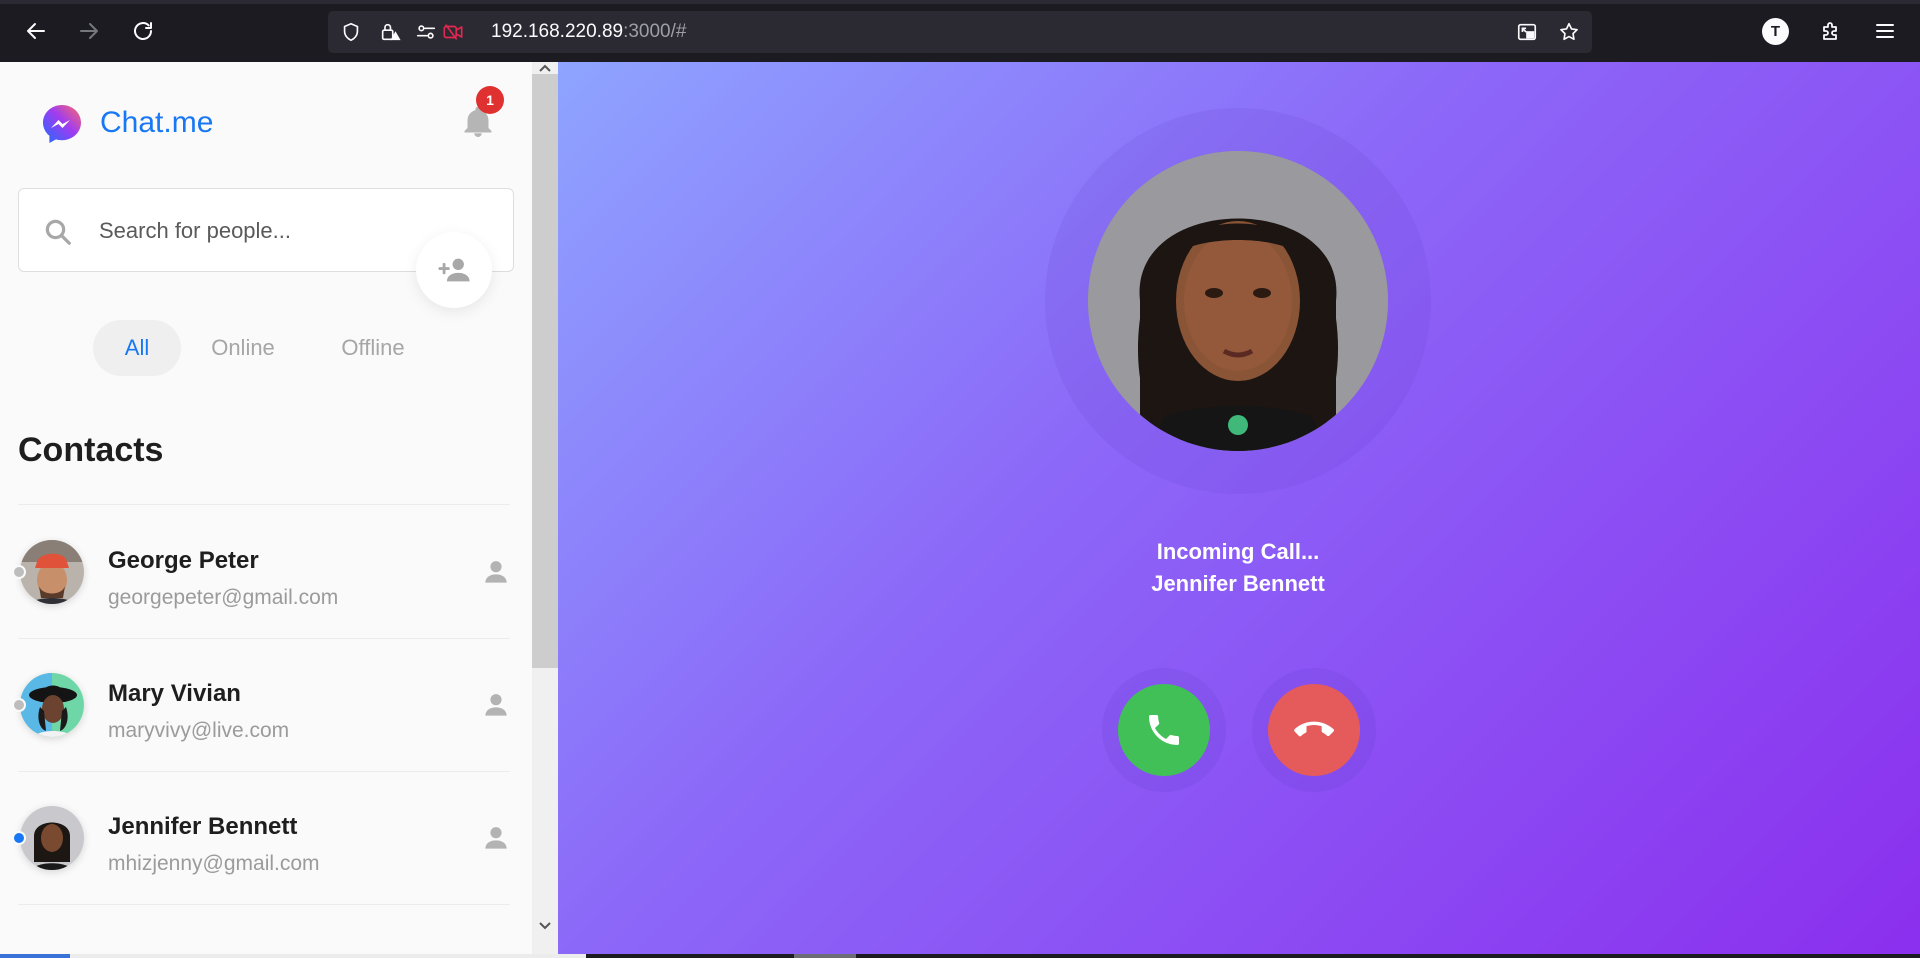 The image size is (1920, 958). What do you see at coordinates (373, 348) in the screenshot?
I see `tab-offline: Offline` at bounding box center [373, 348].